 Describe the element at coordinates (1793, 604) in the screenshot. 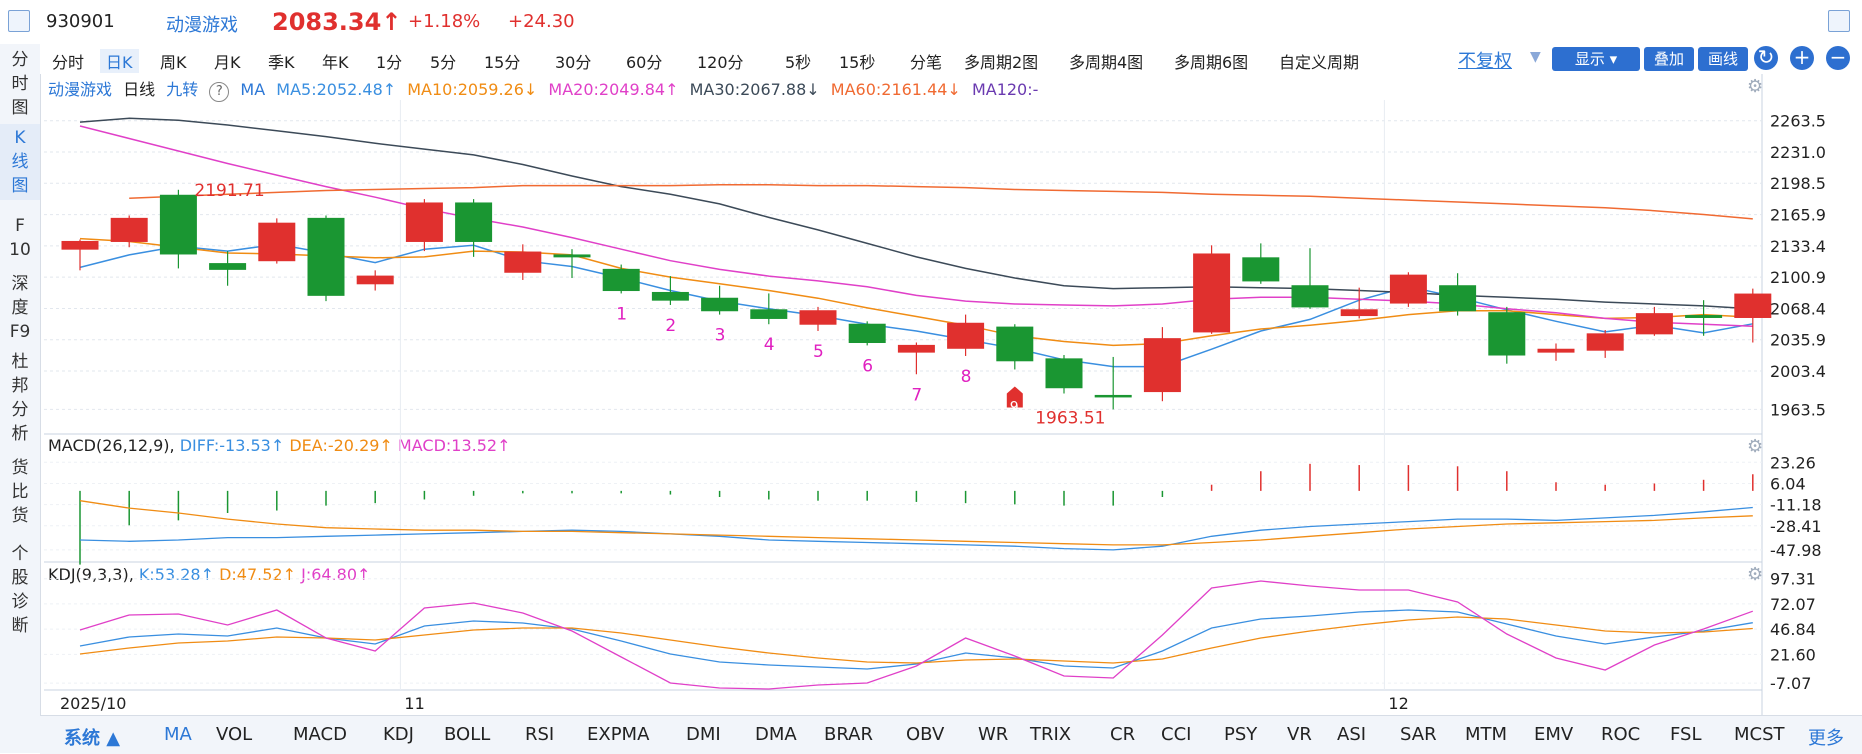

I see `axis-tick-label: 72.07` at that location.